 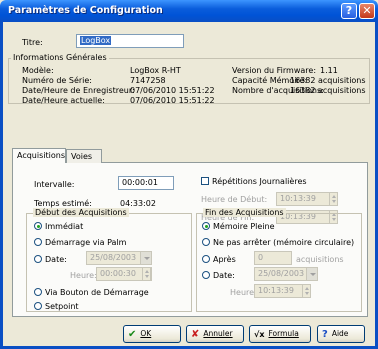 I want to click on debut-setpoint-label: Setpoint, so click(x=62, y=306).